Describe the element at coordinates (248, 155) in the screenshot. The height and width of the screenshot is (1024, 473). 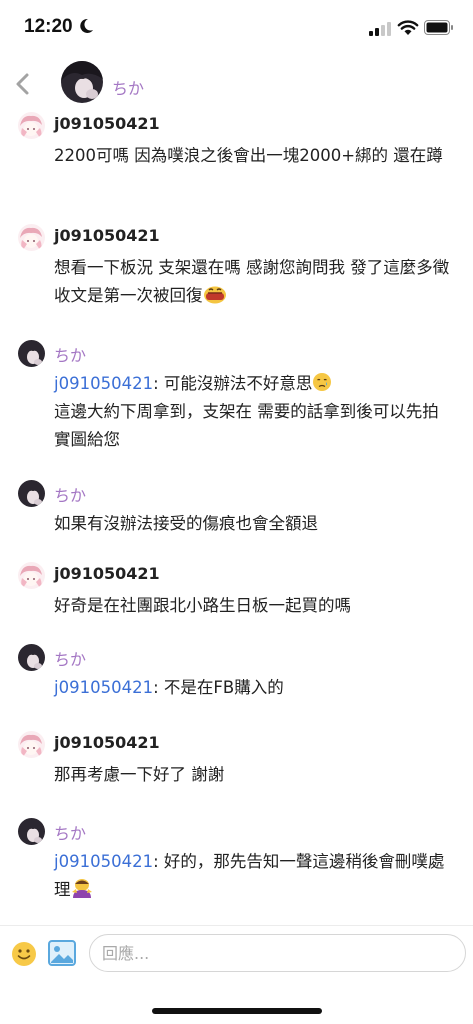
I see `message-text: 2200可嗎 因為噗浪之後會出一塊2000+綁的 還在蹲` at that location.